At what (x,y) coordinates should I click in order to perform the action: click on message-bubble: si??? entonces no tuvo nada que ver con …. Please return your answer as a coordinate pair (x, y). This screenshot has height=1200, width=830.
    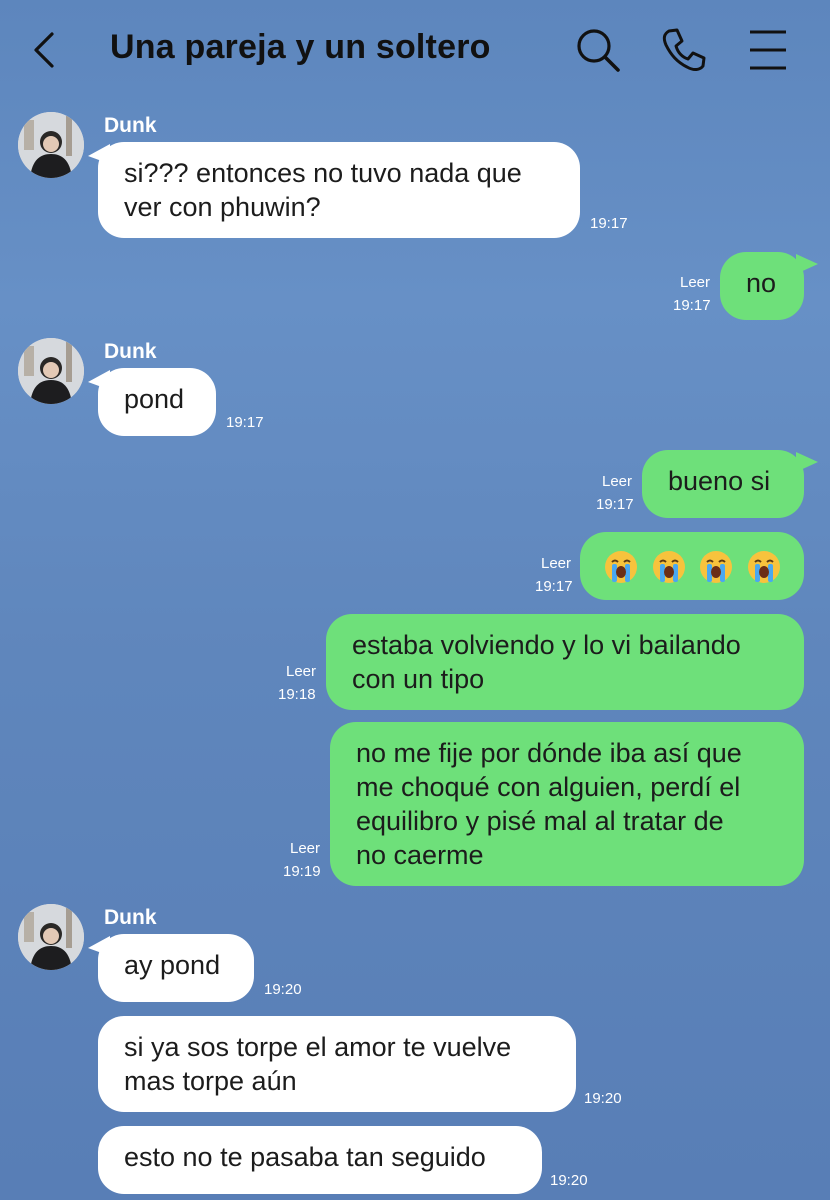
    Looking at the image, I should click on (339, 190).